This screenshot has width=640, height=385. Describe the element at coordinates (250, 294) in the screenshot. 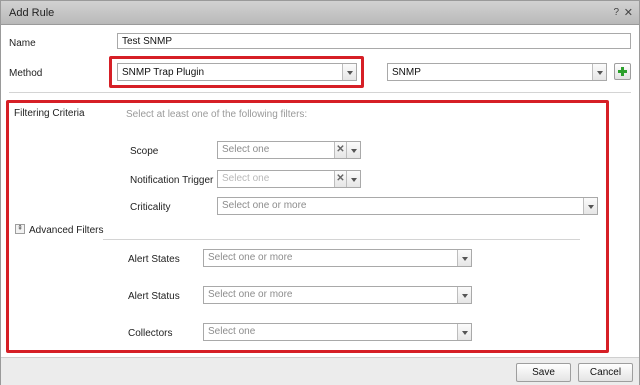

I see `alert-status-placeholder: Select one or more` at that location.